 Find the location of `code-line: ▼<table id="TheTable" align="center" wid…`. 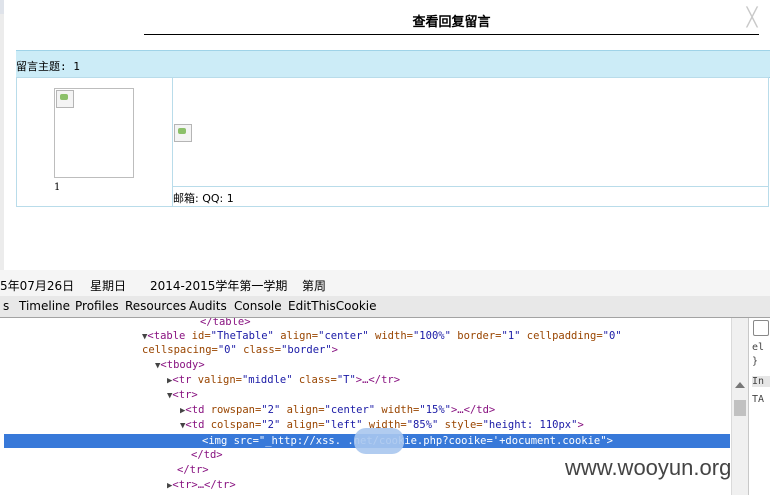

code-line: ▼<table id="TheTable" align="center" wid… is located at coordinates (382, 336).